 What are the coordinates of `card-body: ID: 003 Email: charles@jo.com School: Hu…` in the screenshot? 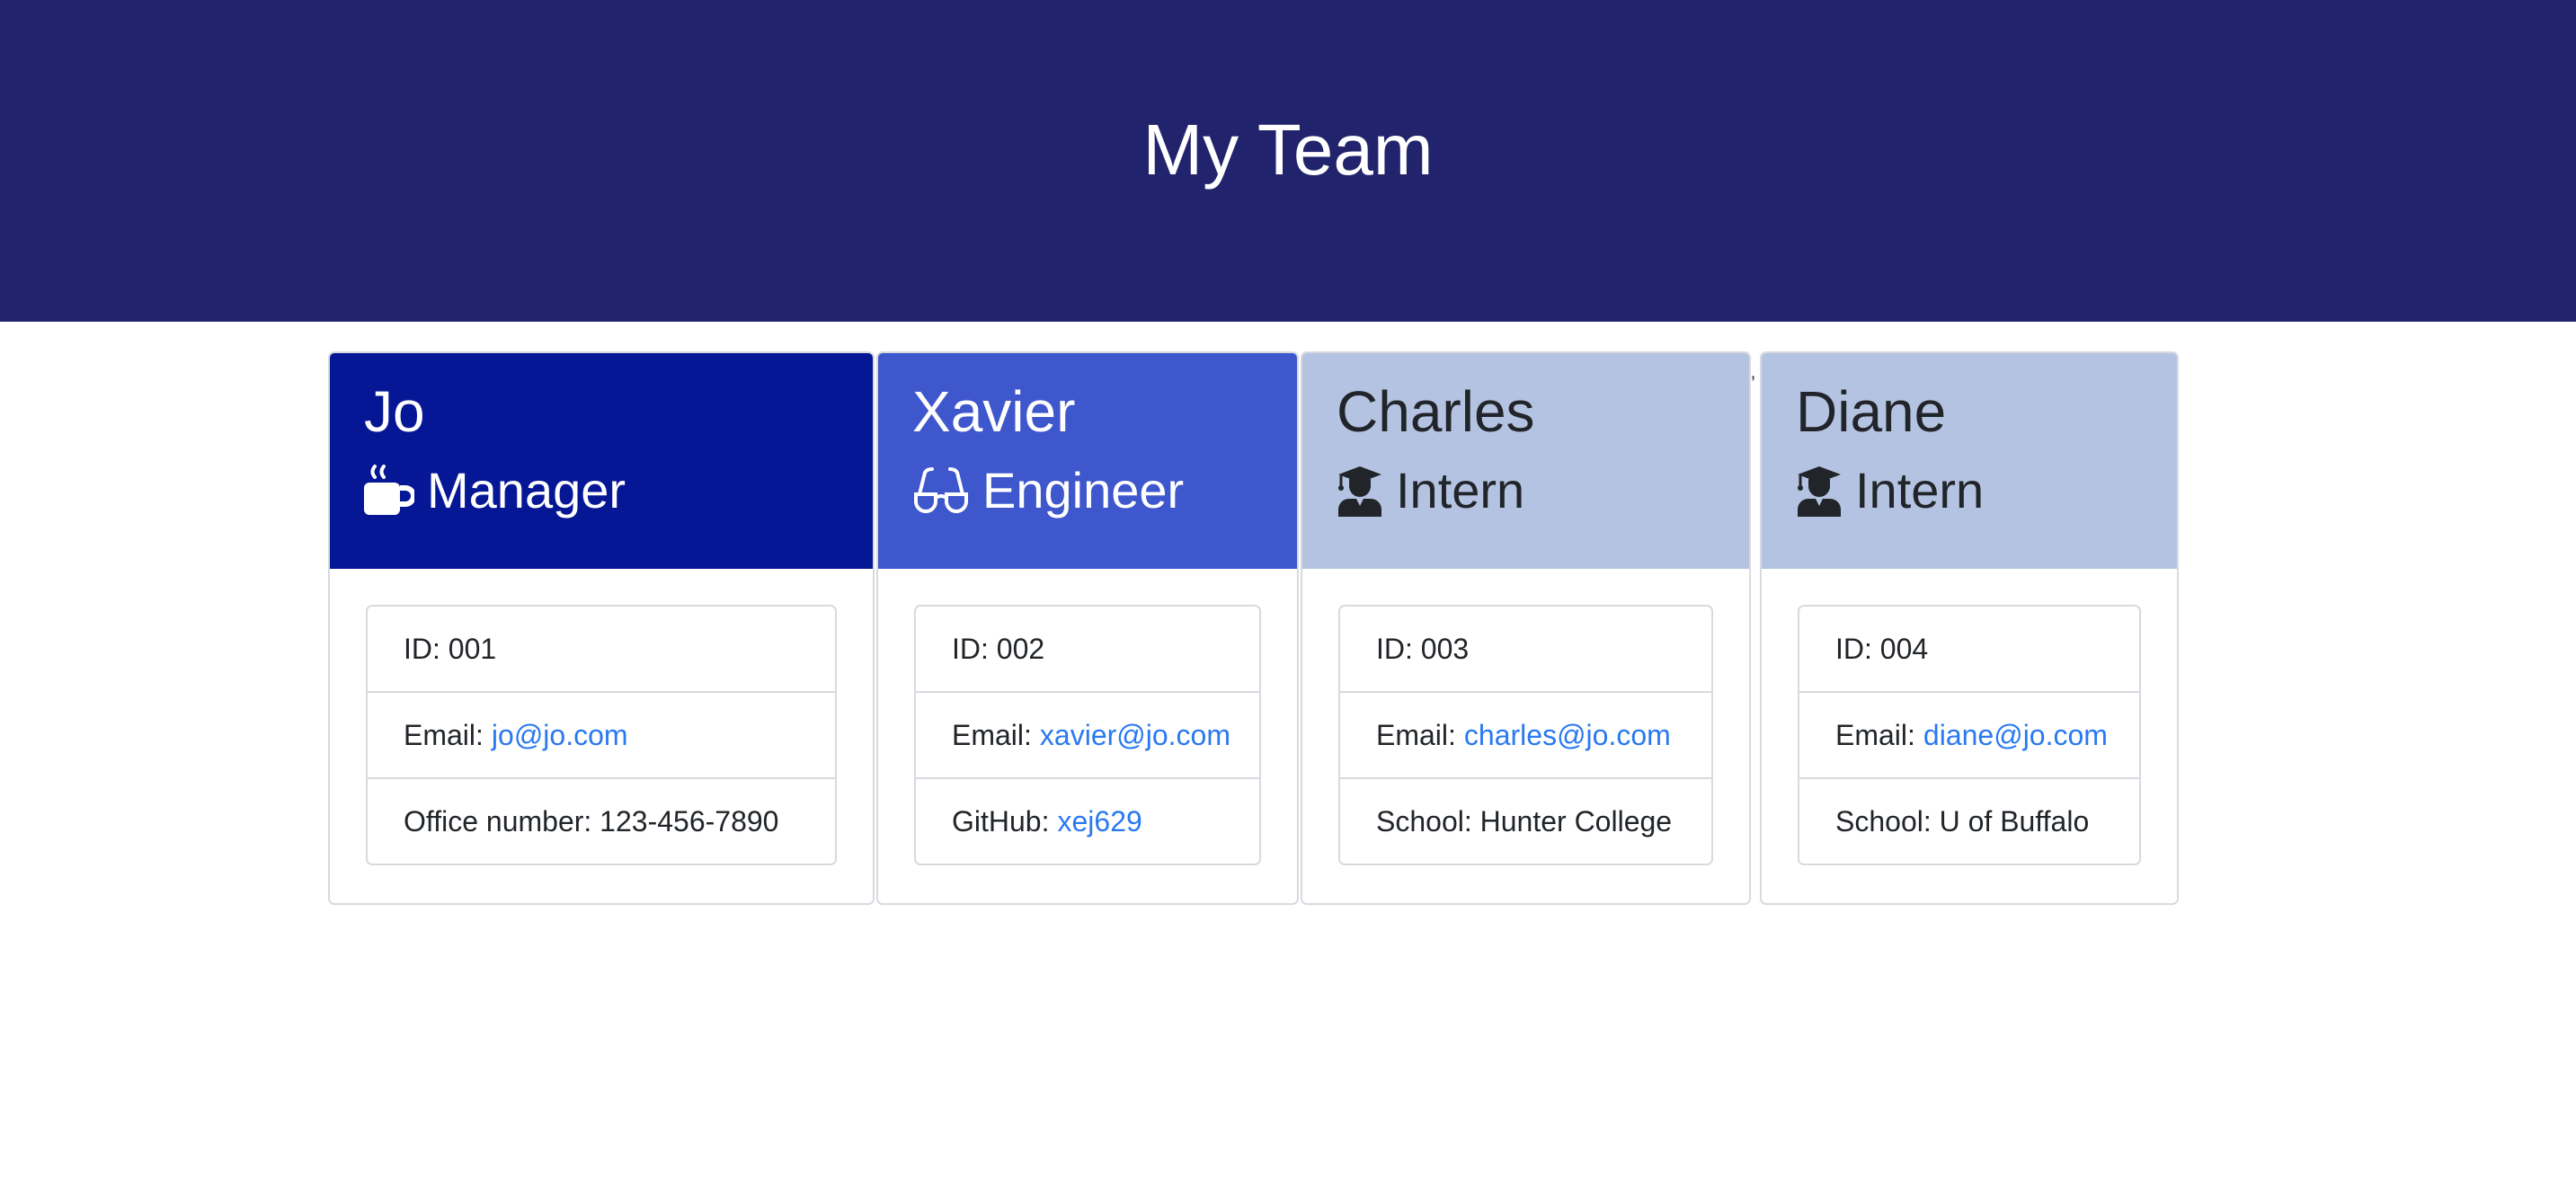 It's located at (1525, 736).